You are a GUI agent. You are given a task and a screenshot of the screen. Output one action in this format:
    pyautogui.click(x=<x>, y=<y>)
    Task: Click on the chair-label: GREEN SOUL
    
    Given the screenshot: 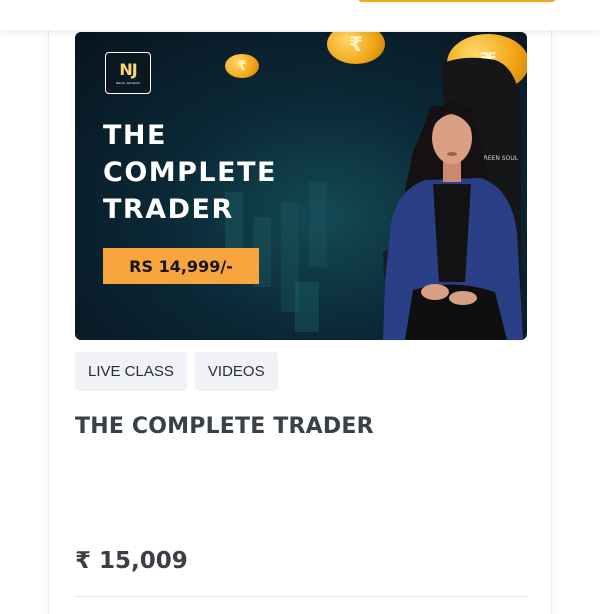 What is the action you would take?
    pyautogui.click(x=499, y=158)
    